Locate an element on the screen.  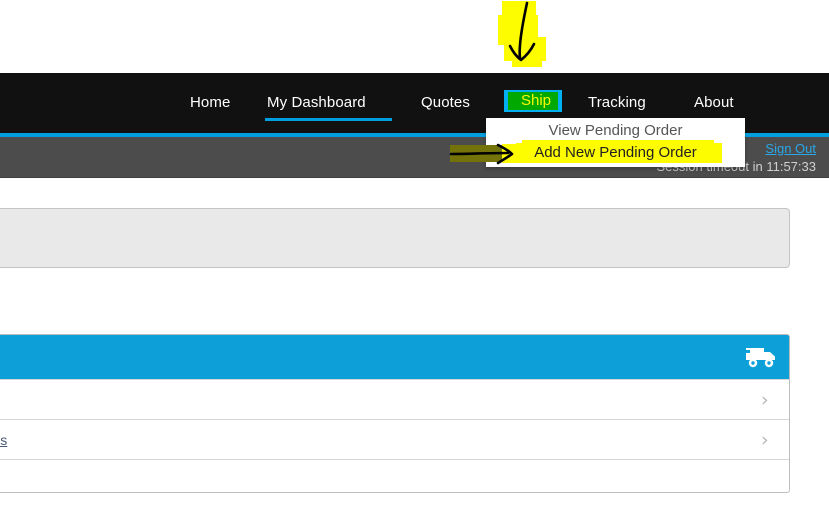
dropdown-item-add-new-pending-order: Add New Pending Order is located at coordinates (615, 153).